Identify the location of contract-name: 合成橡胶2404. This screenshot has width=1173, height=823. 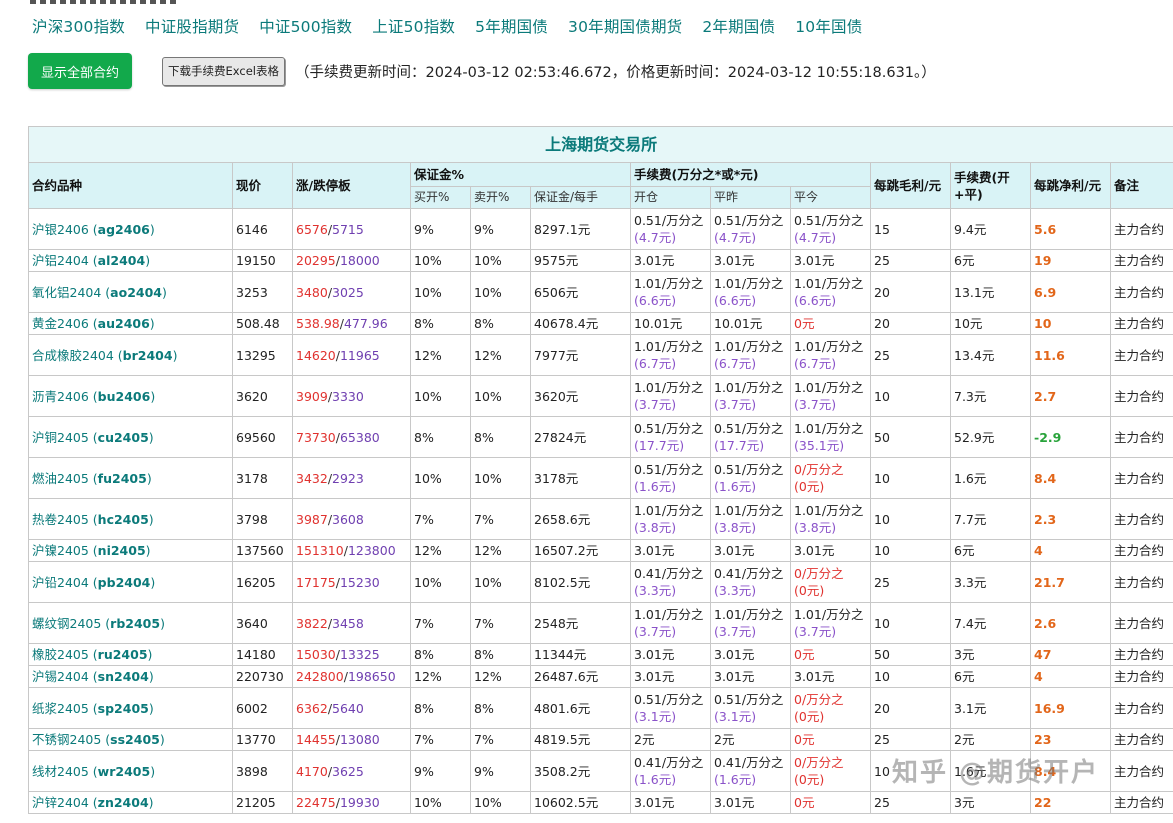
(73, 355).